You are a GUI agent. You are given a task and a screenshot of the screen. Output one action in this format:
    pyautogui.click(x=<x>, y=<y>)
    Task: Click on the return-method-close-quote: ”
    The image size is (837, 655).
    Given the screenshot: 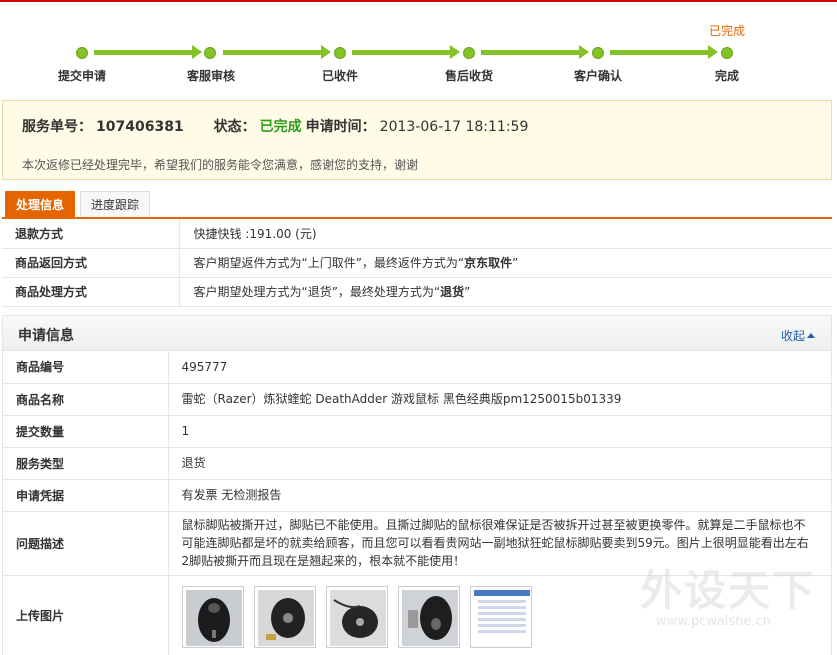 What is the action you would take?
    pyautogui.click(x=515, y=263)
    